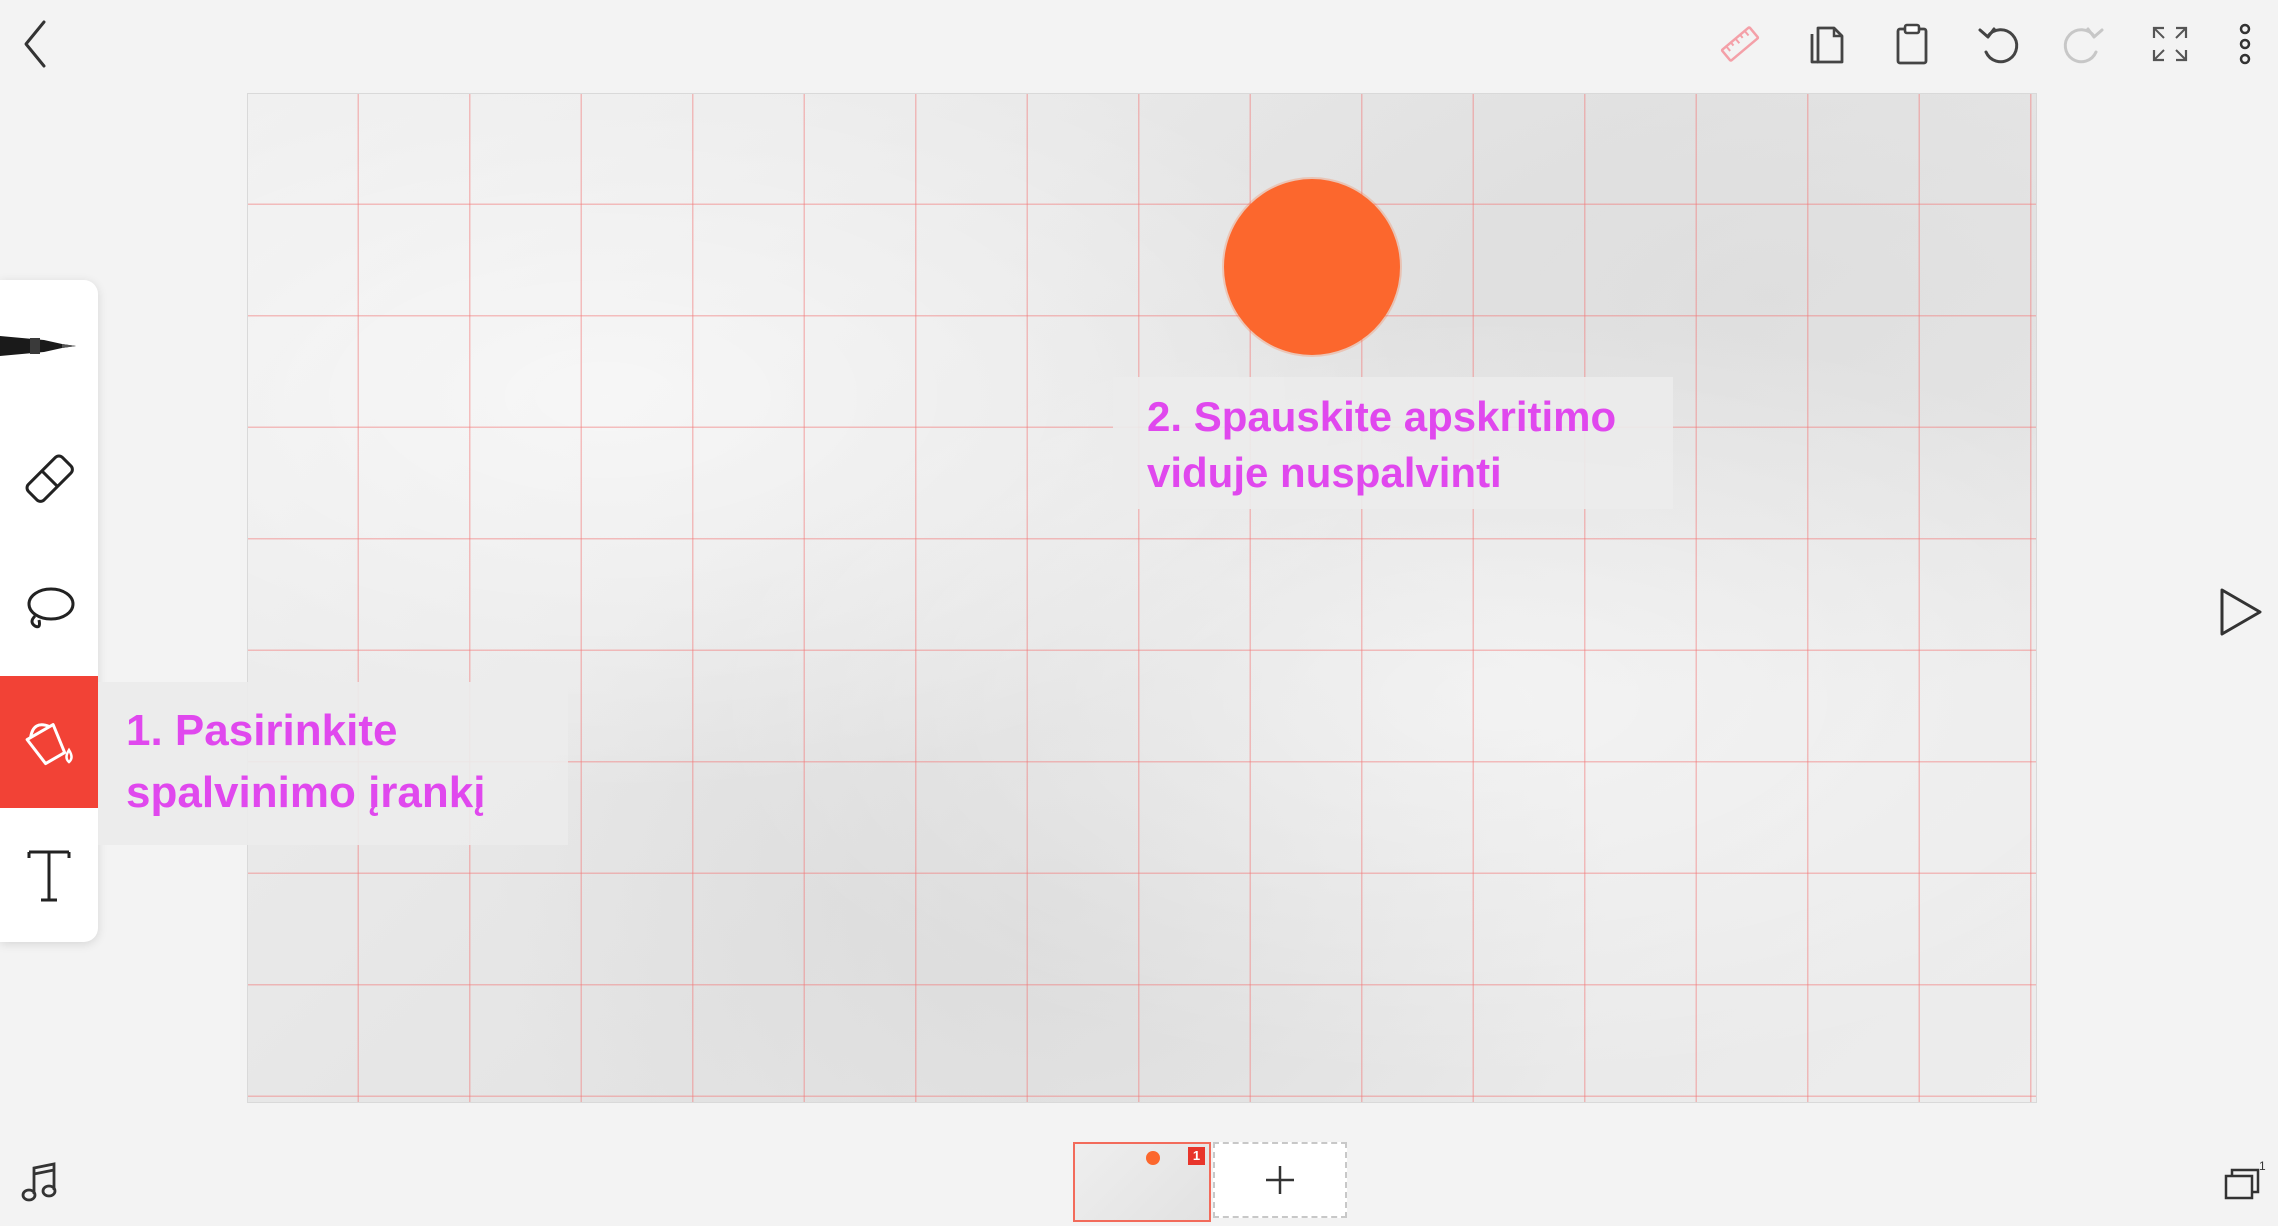 This screenshot has width=2278, height=1226. I want to click on pen-tool, so click(49, 346).